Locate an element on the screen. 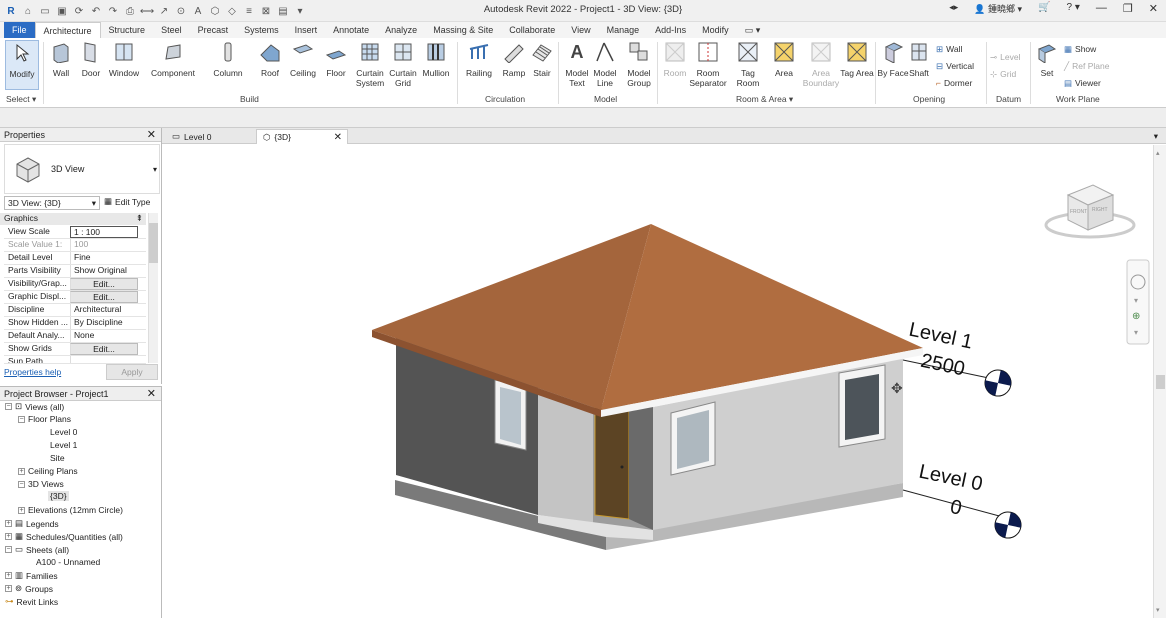  properties-help-link: Properties help is located at coordinates (32, 372).